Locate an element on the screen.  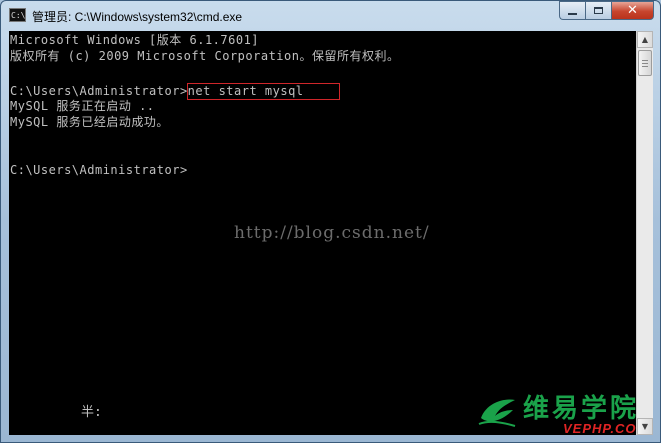
vertical-scrollbar: ▲ ▼ is located at coordinates (644, 233).